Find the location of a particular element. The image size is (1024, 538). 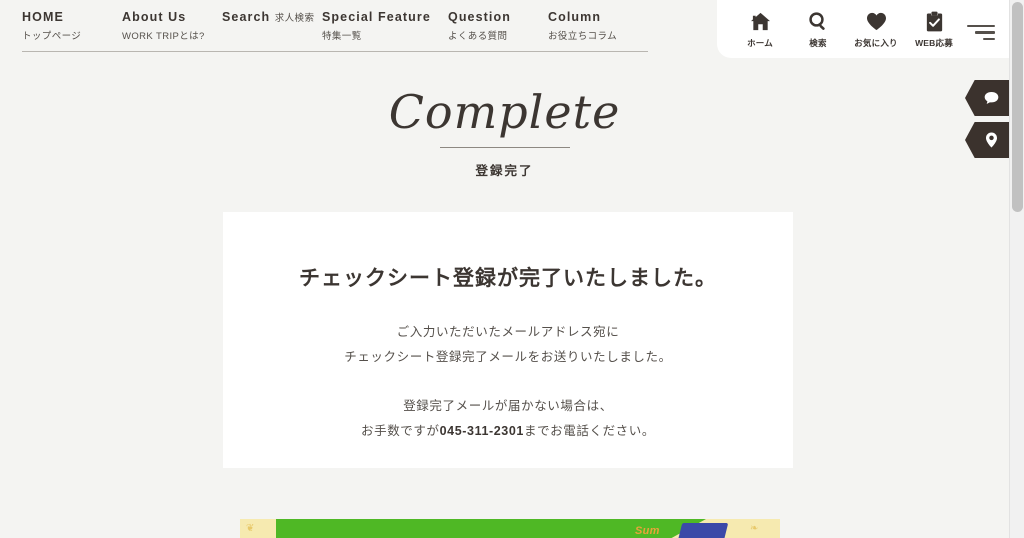

page-title-japanese: 登録完了 is located at coordinates (504, 171).